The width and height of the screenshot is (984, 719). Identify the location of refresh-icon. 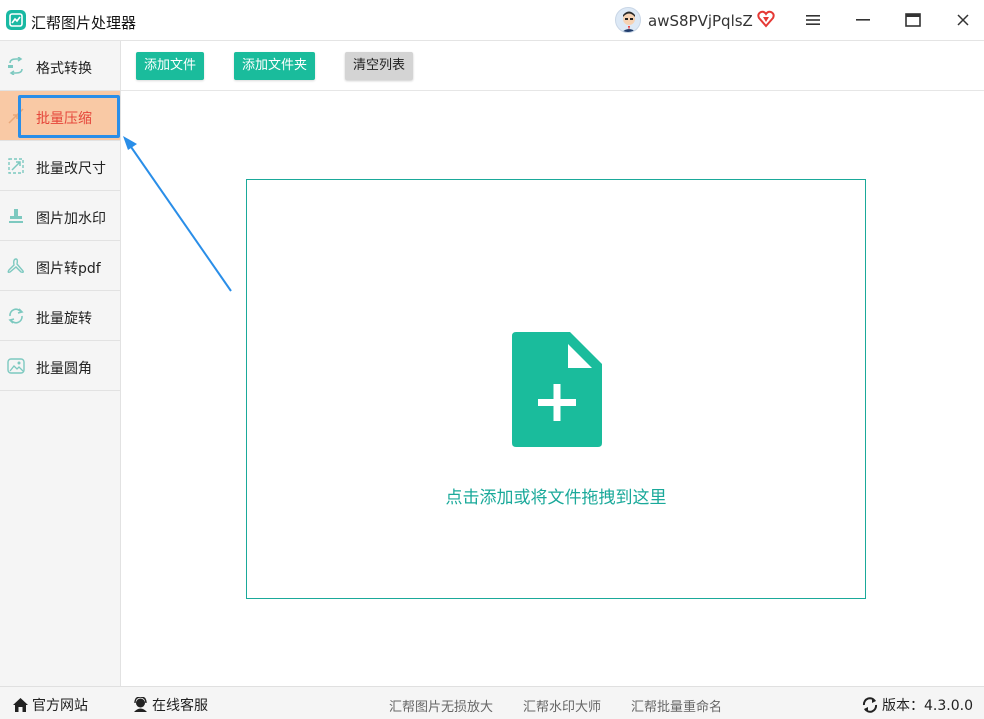
(870, 705).